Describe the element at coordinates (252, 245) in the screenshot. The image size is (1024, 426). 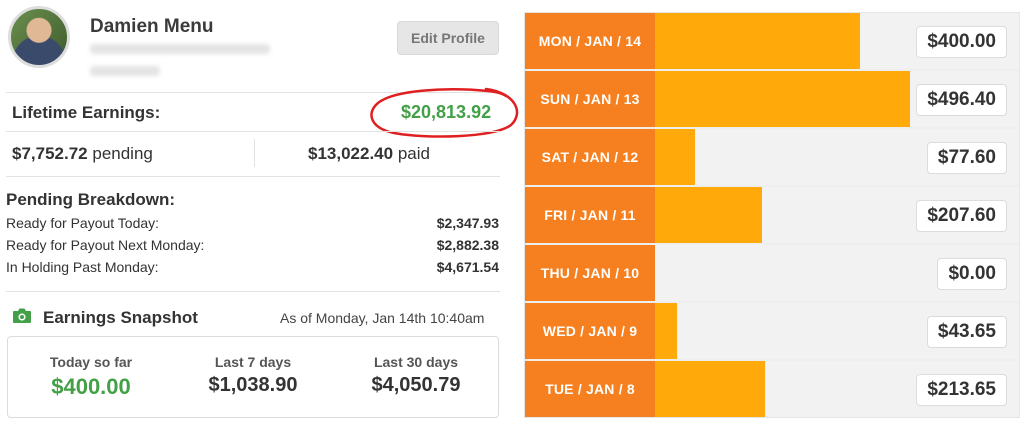
I see `breakdown-row: Ready for Payout Next Monday: $2,882.38` at that location.